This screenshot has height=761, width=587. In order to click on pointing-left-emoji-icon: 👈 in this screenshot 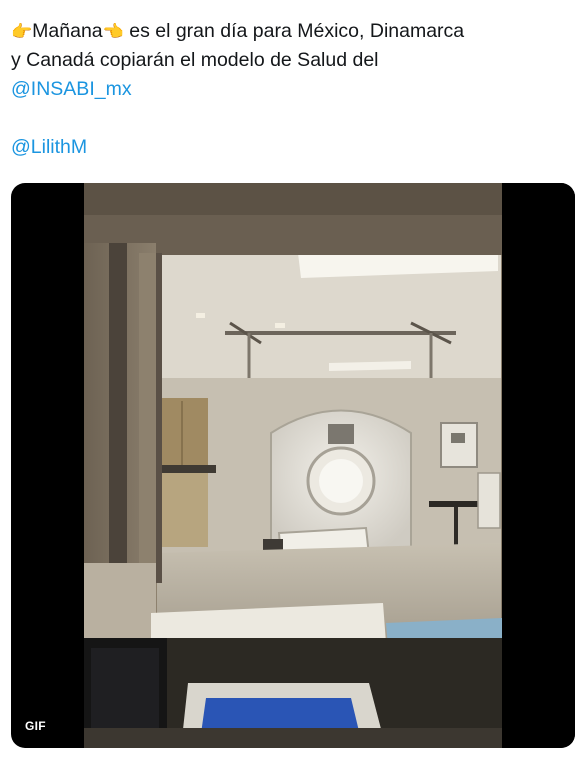, I will do `click(113, 31)`.